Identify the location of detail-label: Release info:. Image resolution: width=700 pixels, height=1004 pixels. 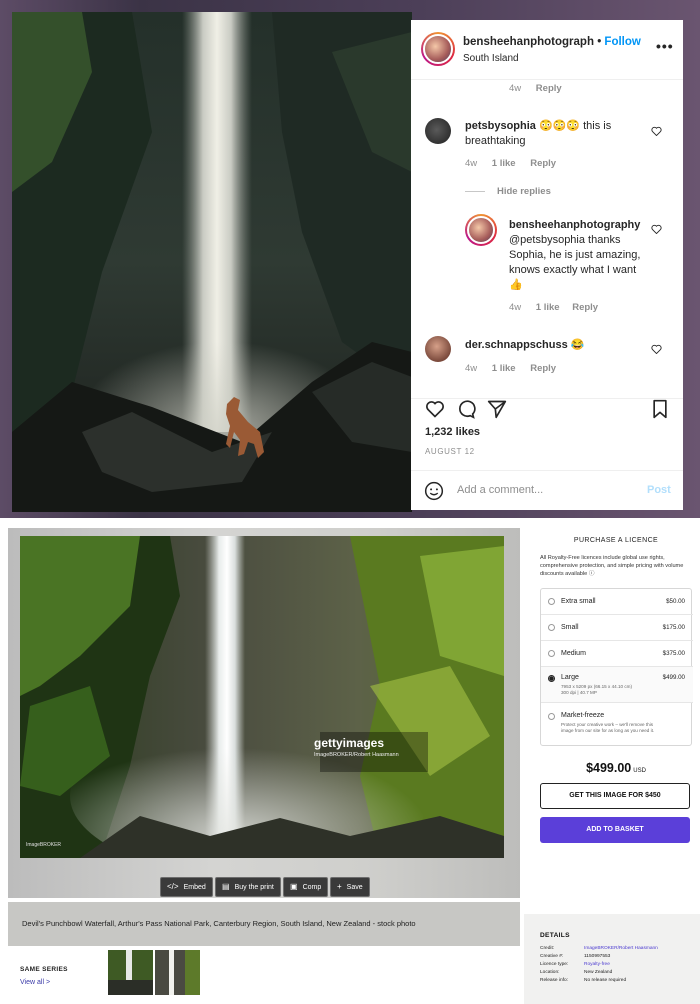
(554, 980).